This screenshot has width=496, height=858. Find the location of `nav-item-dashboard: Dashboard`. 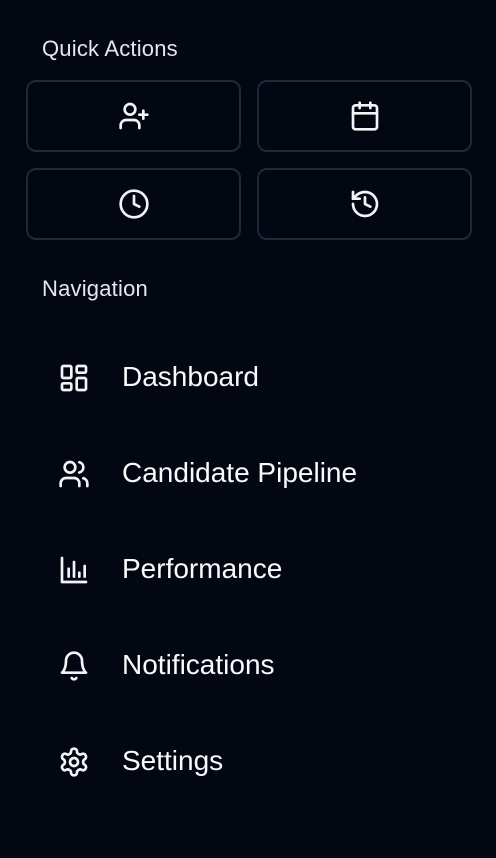

nav-item-dashboard: Dashboard is located at coordinates (248, 376).